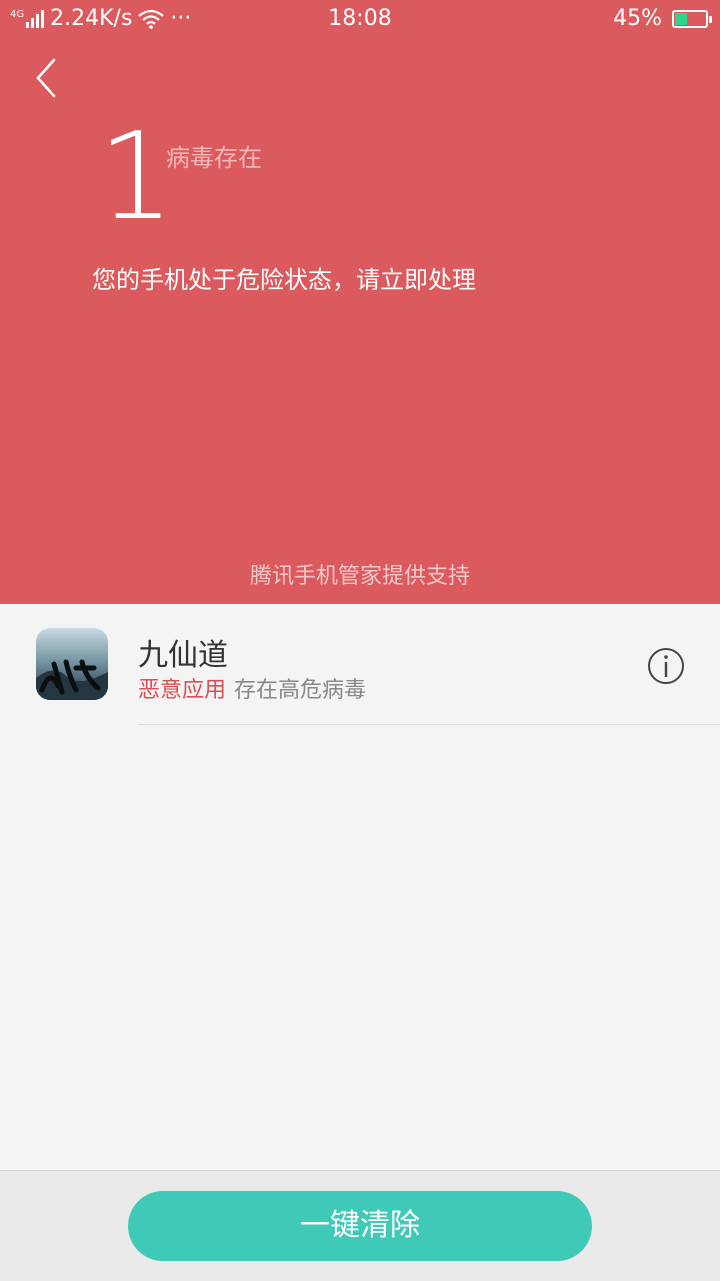 Image resolution: width=720 pixels, height=1281 pixels. I want to click on threat-list: 九仙道 恶意应用 存在高危病毒, so click(360, 664).